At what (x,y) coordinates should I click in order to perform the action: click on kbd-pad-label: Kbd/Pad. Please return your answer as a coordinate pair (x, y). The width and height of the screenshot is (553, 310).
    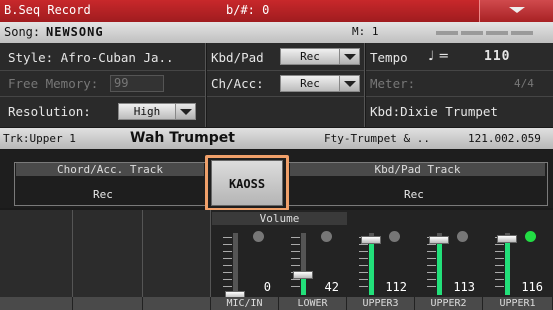
    Looking at the image, I should click on (237, 57).